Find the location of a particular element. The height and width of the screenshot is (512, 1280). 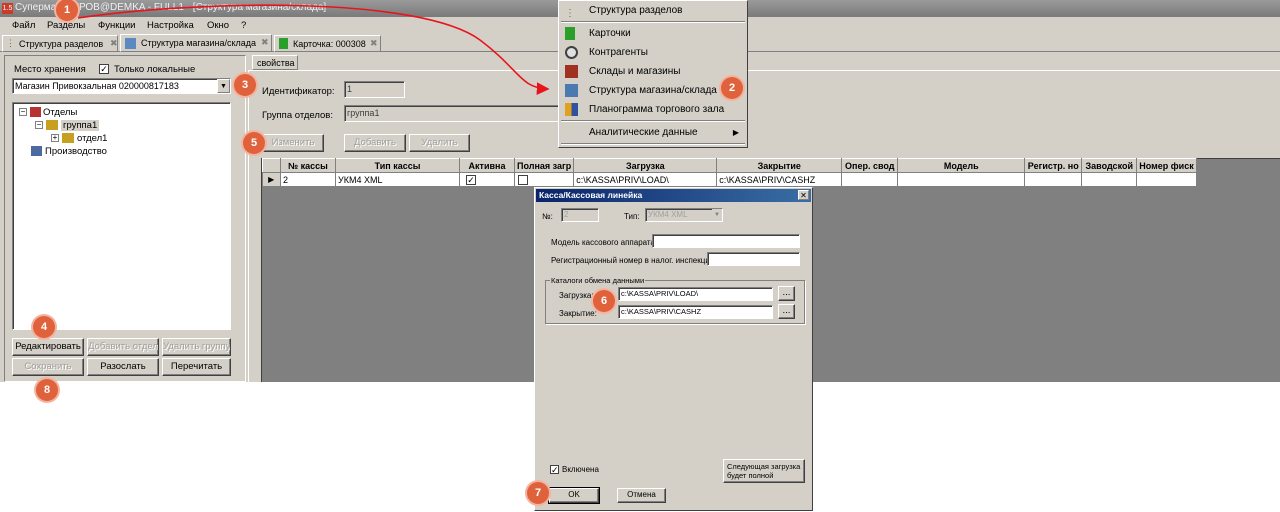

cell-model is located at coordinates (961, 179).